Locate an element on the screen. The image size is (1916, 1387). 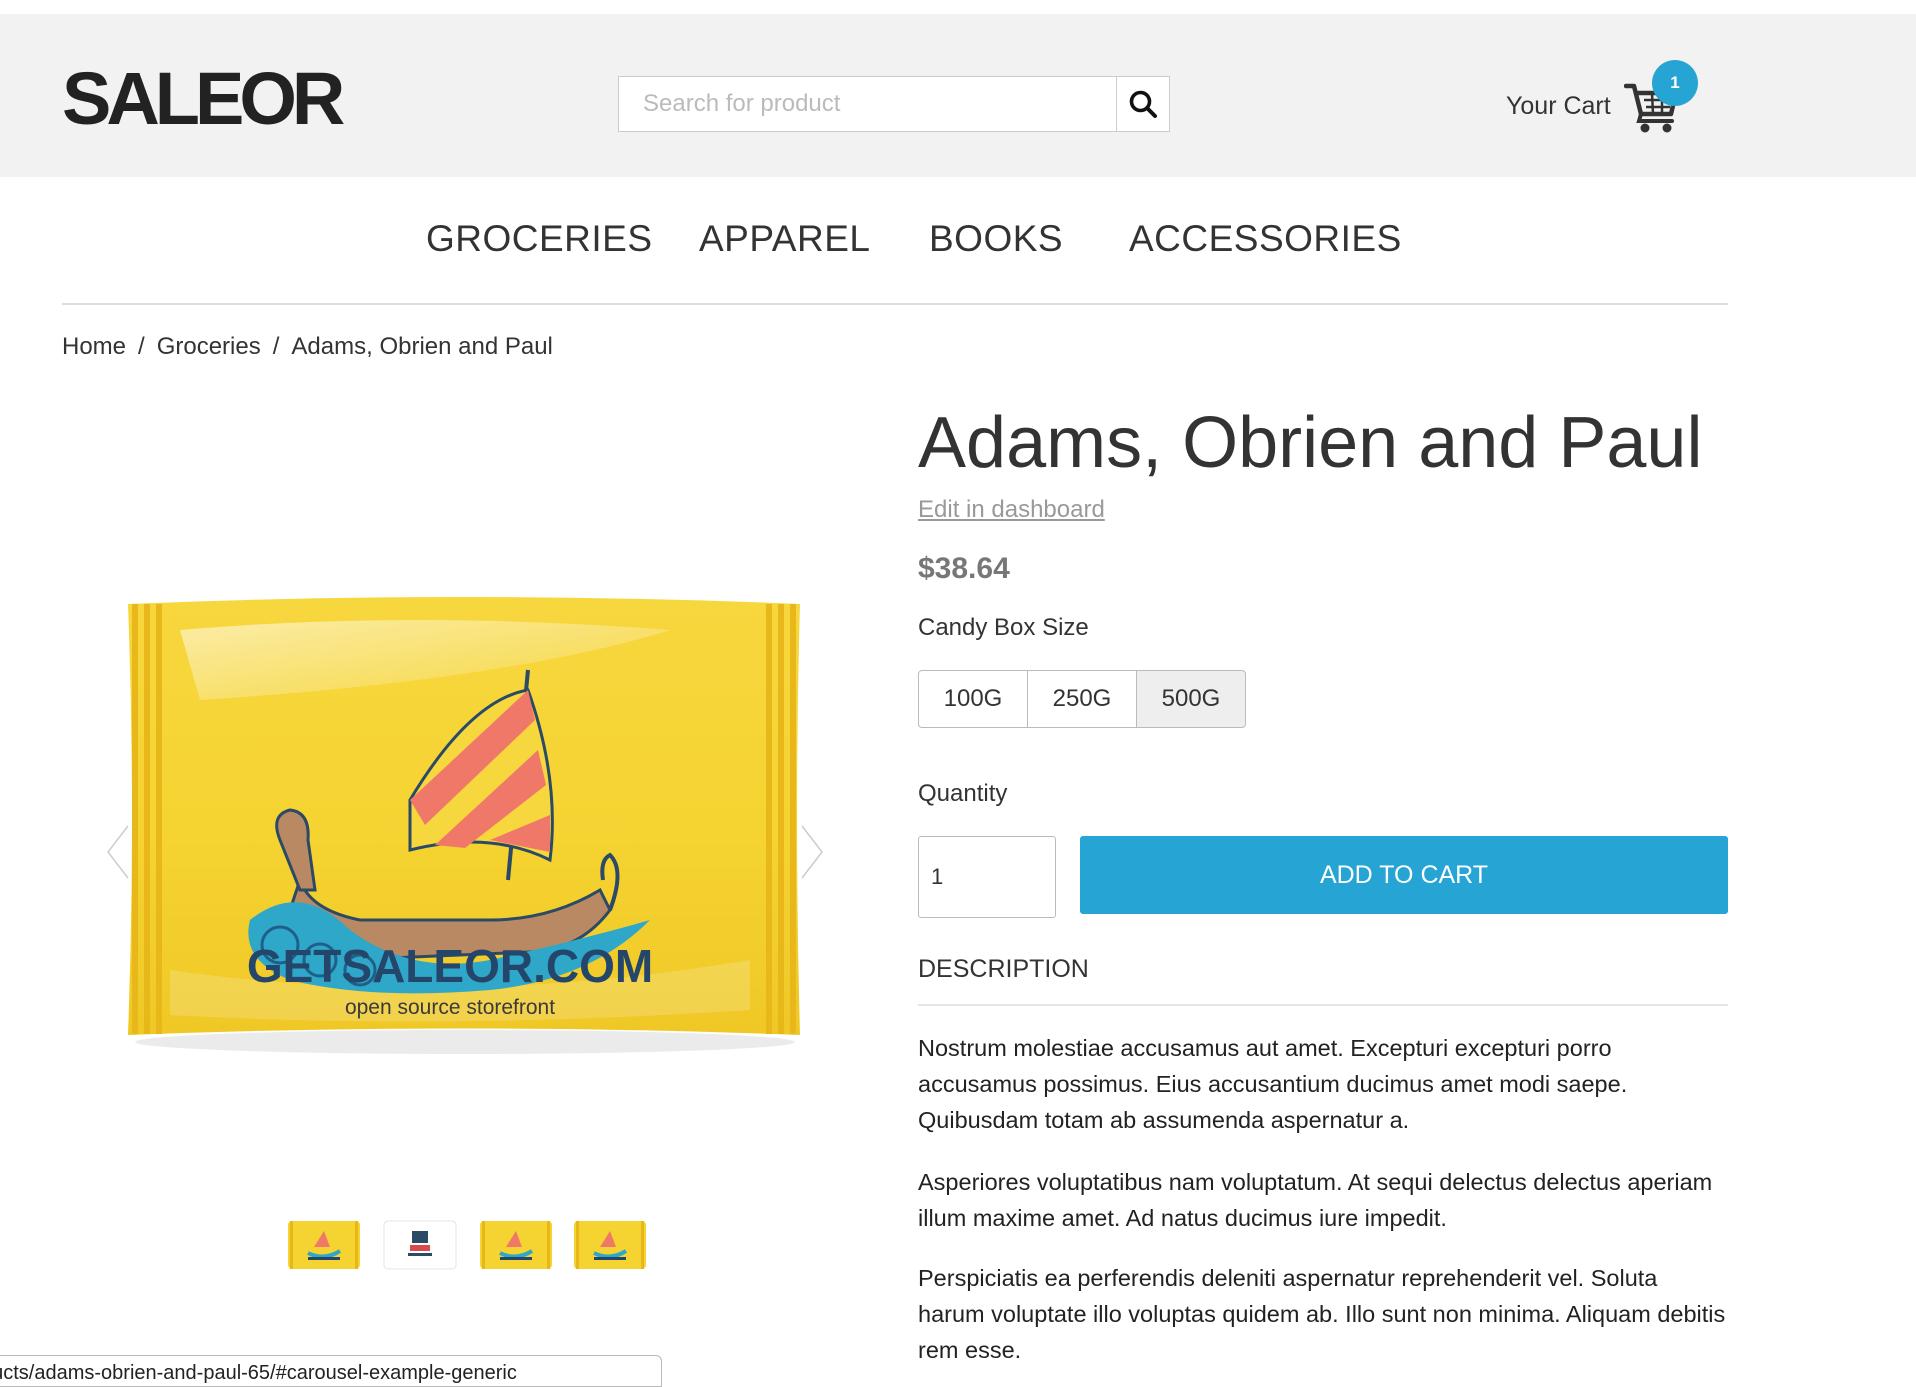
add-to-cart-button: ADD TO CART is located at coordinates (1404, 875).